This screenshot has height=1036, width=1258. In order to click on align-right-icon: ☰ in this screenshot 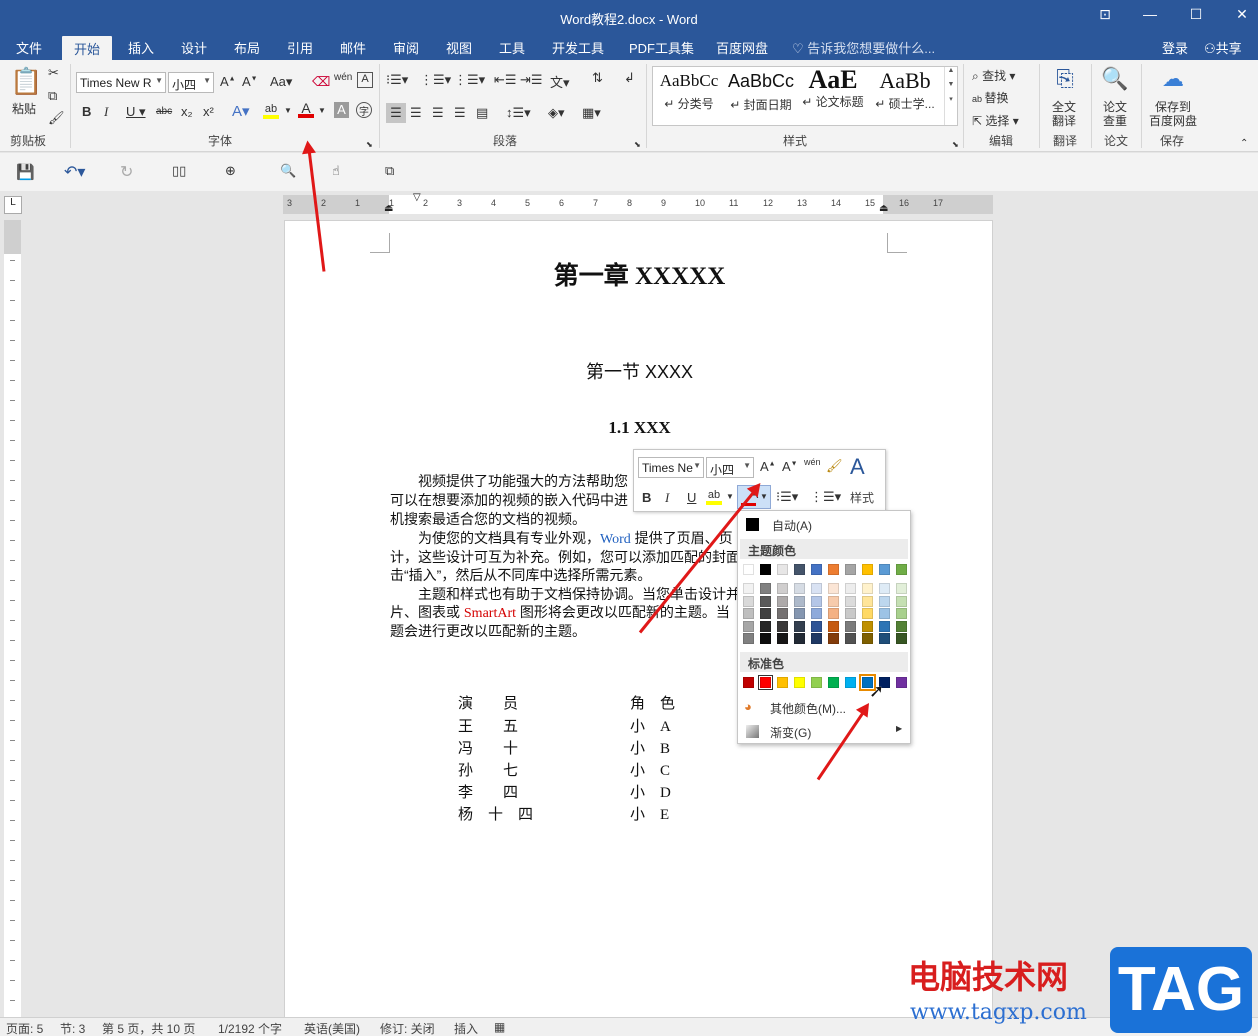, I will do `click(438, 113)`.